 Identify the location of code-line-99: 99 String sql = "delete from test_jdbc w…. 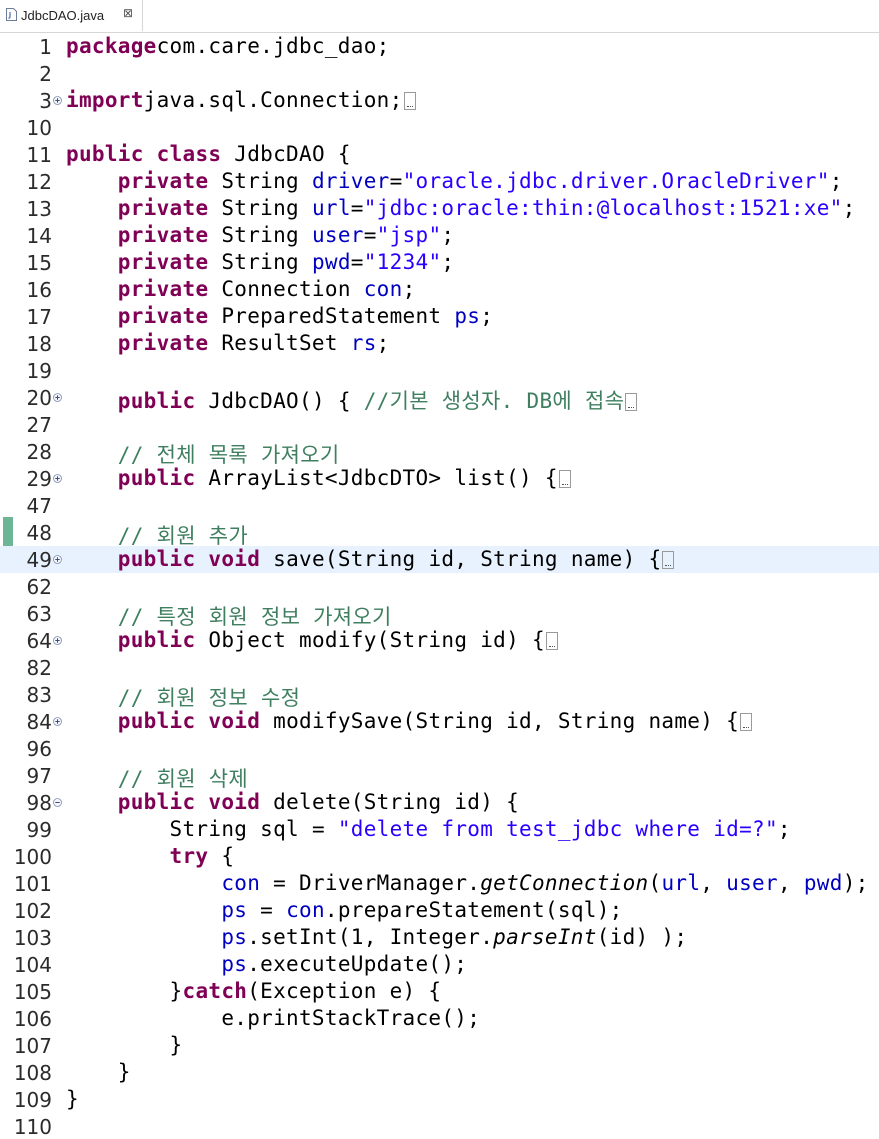
(439, 829).